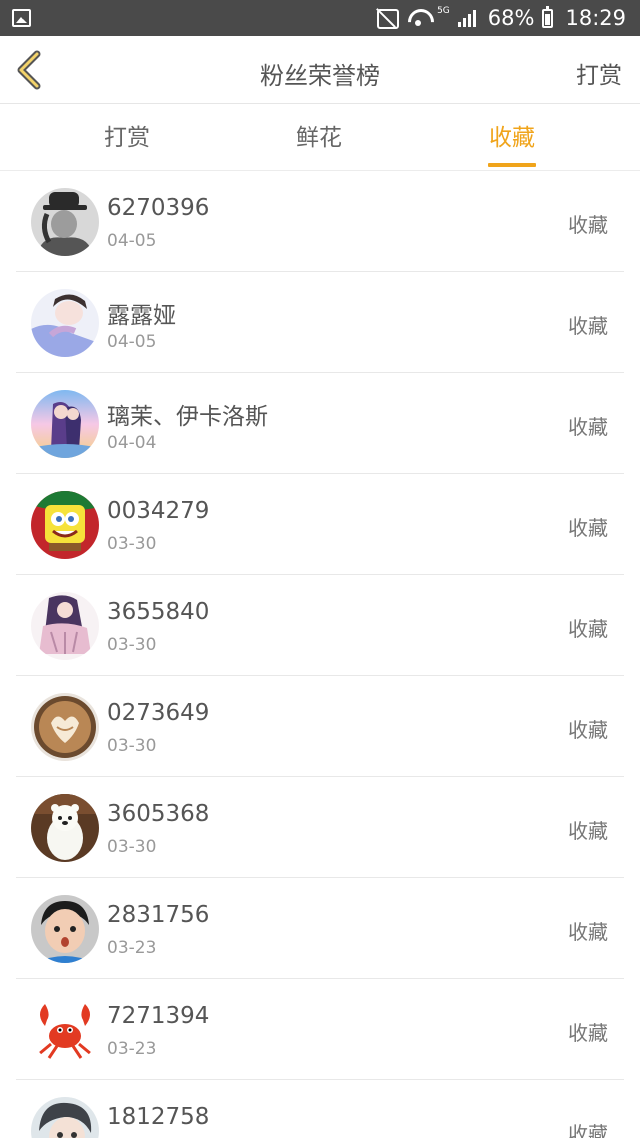 The width and height of the screenshot is (640, 1138). Describe the element at coordinates (158, 208) in the screenshot. I see `user-name: 6270396` at that location.